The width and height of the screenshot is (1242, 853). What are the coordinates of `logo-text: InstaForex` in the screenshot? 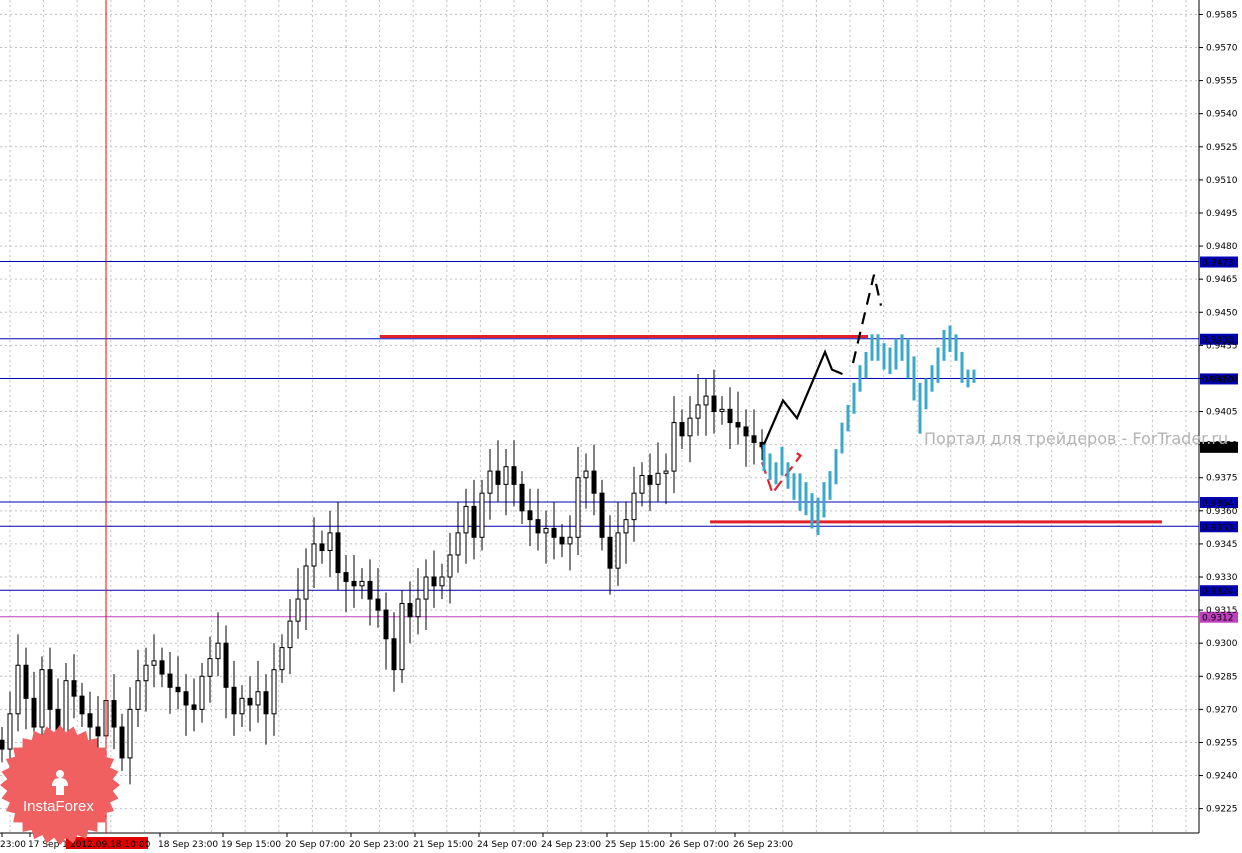 It's located at (58, 806).